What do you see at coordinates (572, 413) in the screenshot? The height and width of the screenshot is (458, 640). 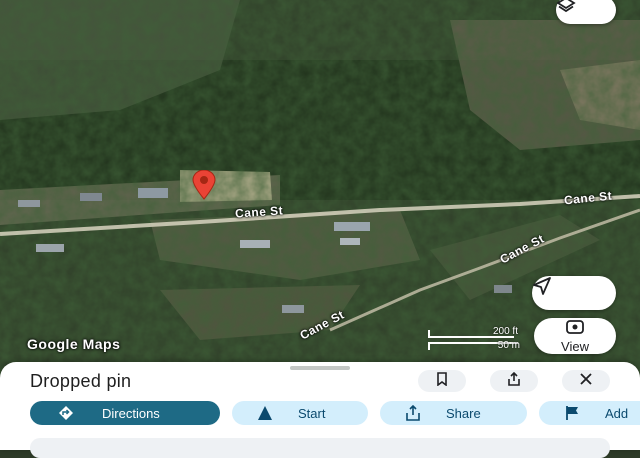 I see `flag-icon` at bounding box center [572, 413].